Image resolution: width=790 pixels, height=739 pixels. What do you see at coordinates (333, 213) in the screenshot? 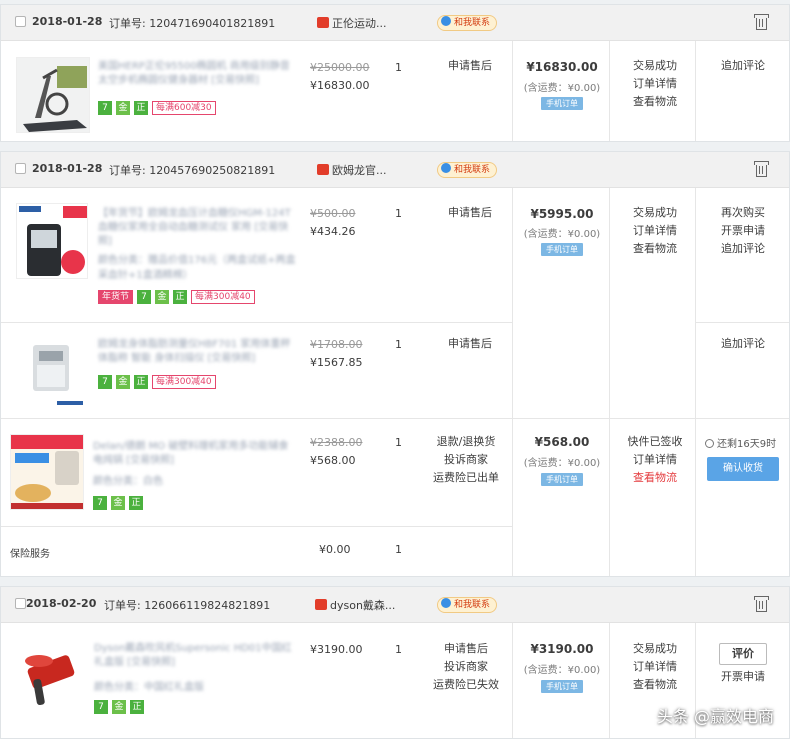
I see `original-price: ¥500.00` at bounding box center [333, 213].